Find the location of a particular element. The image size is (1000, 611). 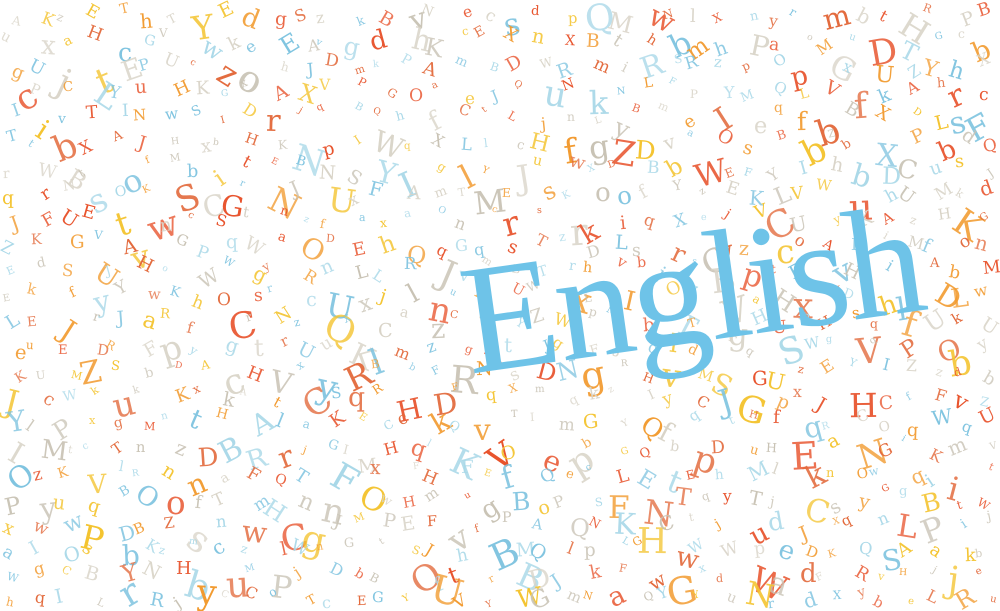

letter-glyph: w is located at coordinates (41, 527).